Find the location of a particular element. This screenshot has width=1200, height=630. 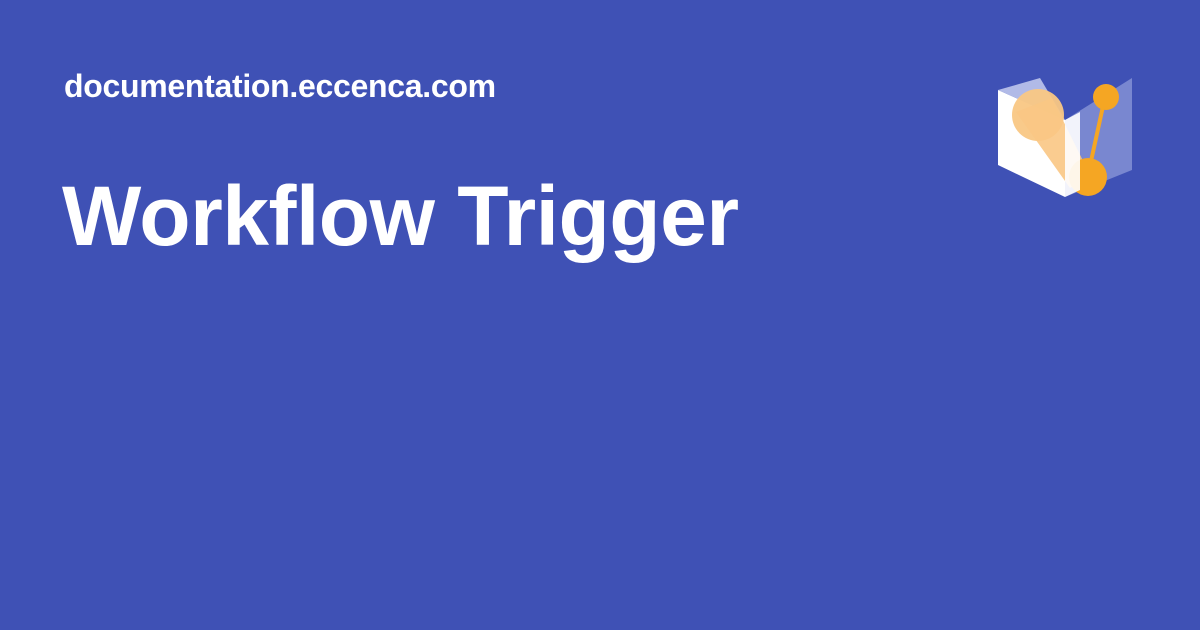

eccenca-logo-icon is located at coordinates (1065, 137).